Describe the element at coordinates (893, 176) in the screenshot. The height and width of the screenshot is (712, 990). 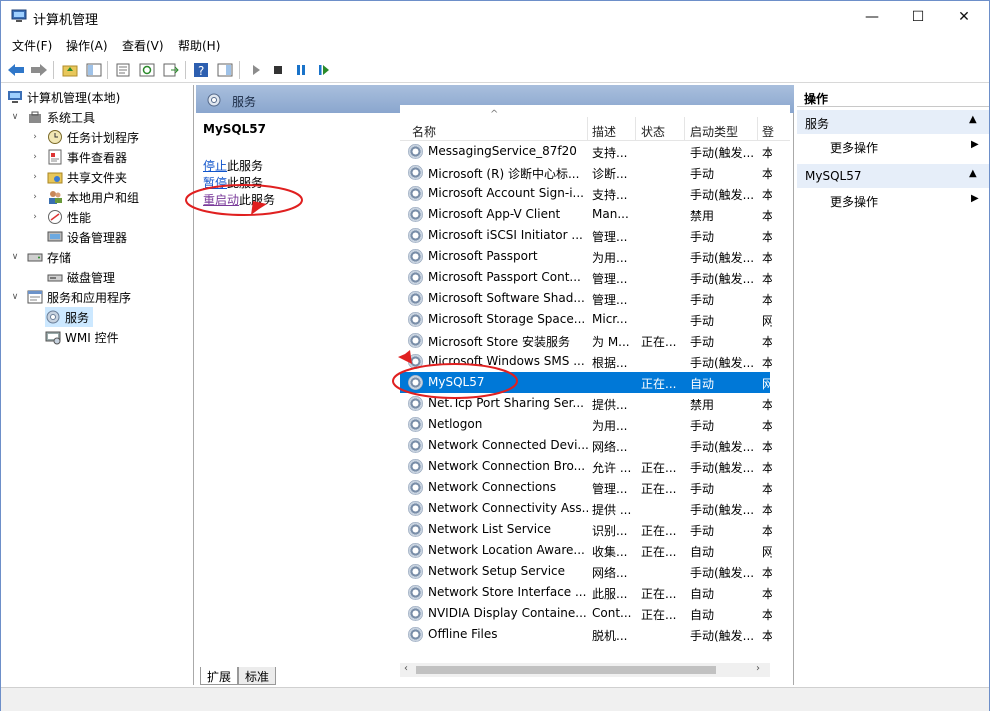
I see `actions-section-mysql57: MySQL57 ▲` at that location.